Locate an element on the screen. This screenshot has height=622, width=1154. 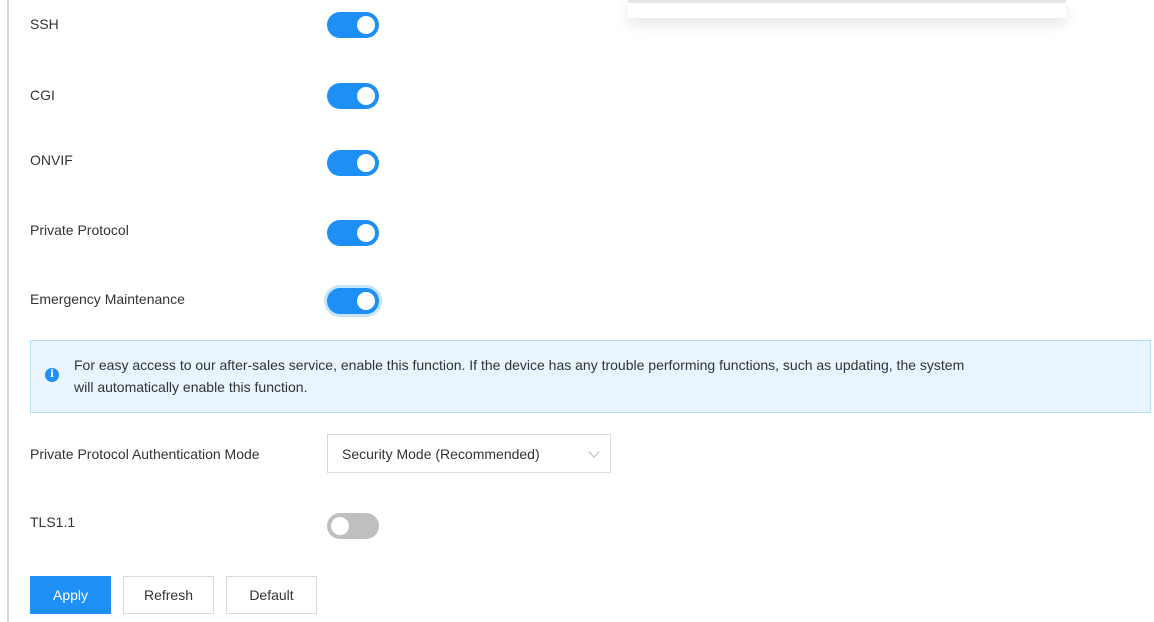
ssh-label: SSH is located at coordinates (44, 24).